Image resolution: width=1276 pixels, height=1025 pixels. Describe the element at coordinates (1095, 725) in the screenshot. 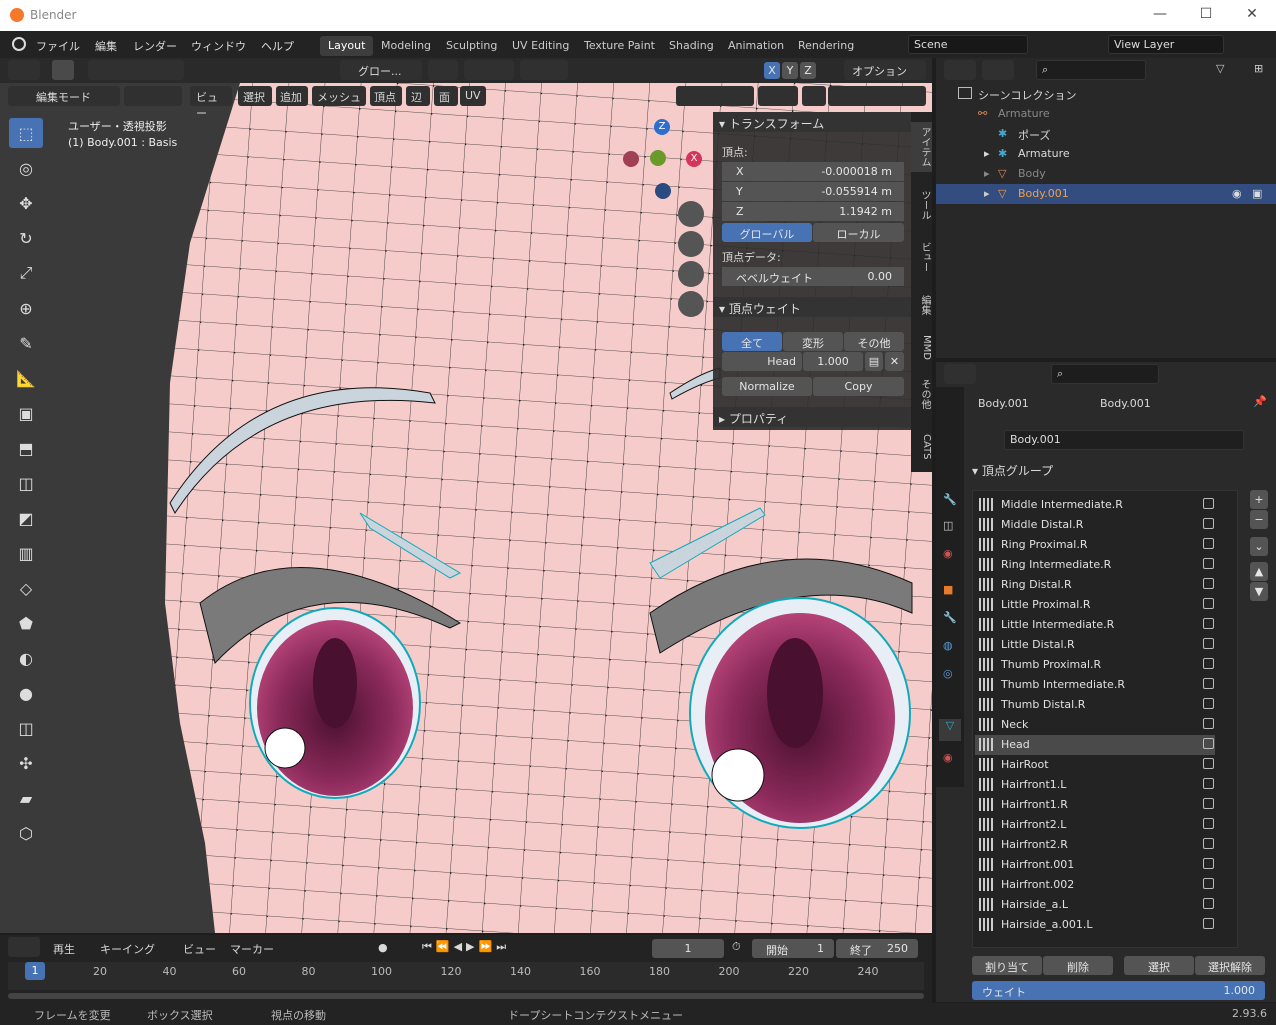

I see `vertex-group-row: Neck` at that location.